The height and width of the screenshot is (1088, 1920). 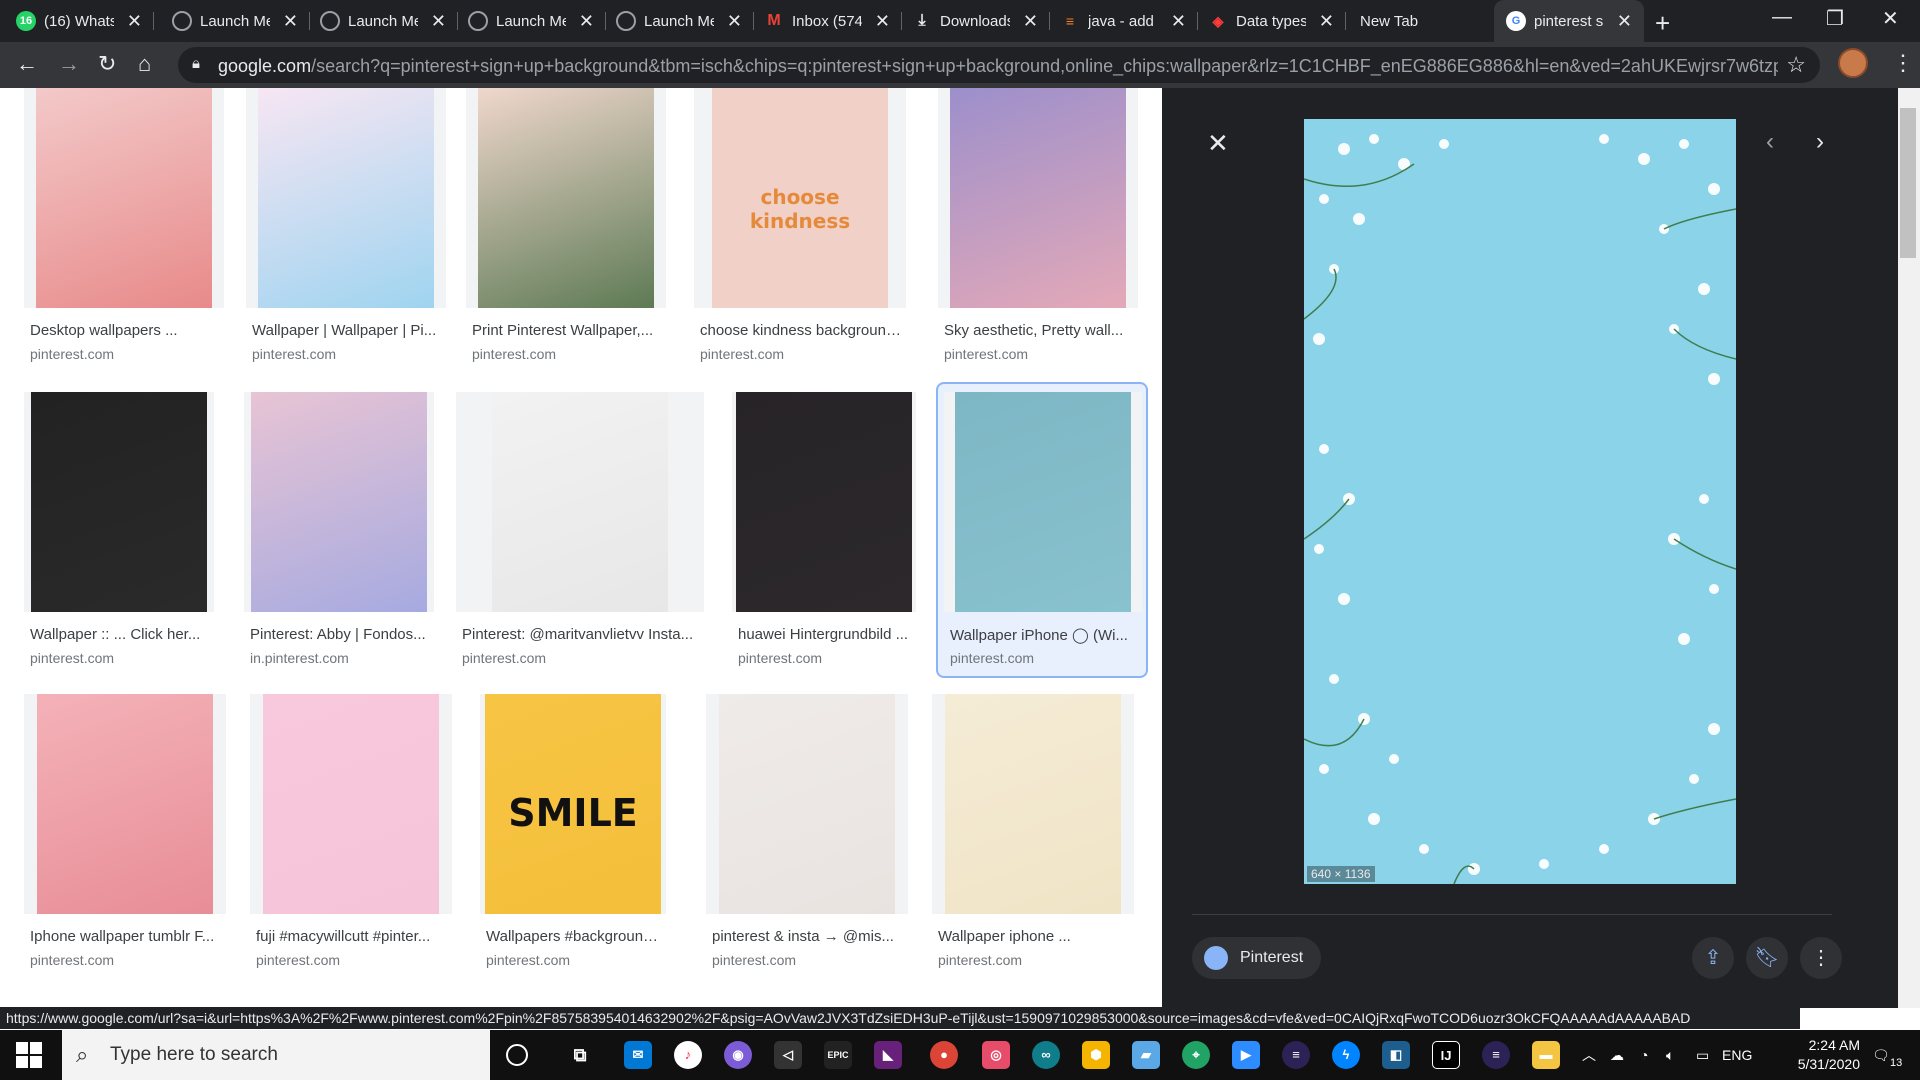 I want to click on tab-downloads: ⤓ Downloads ✕, so click(x=975, y=21).